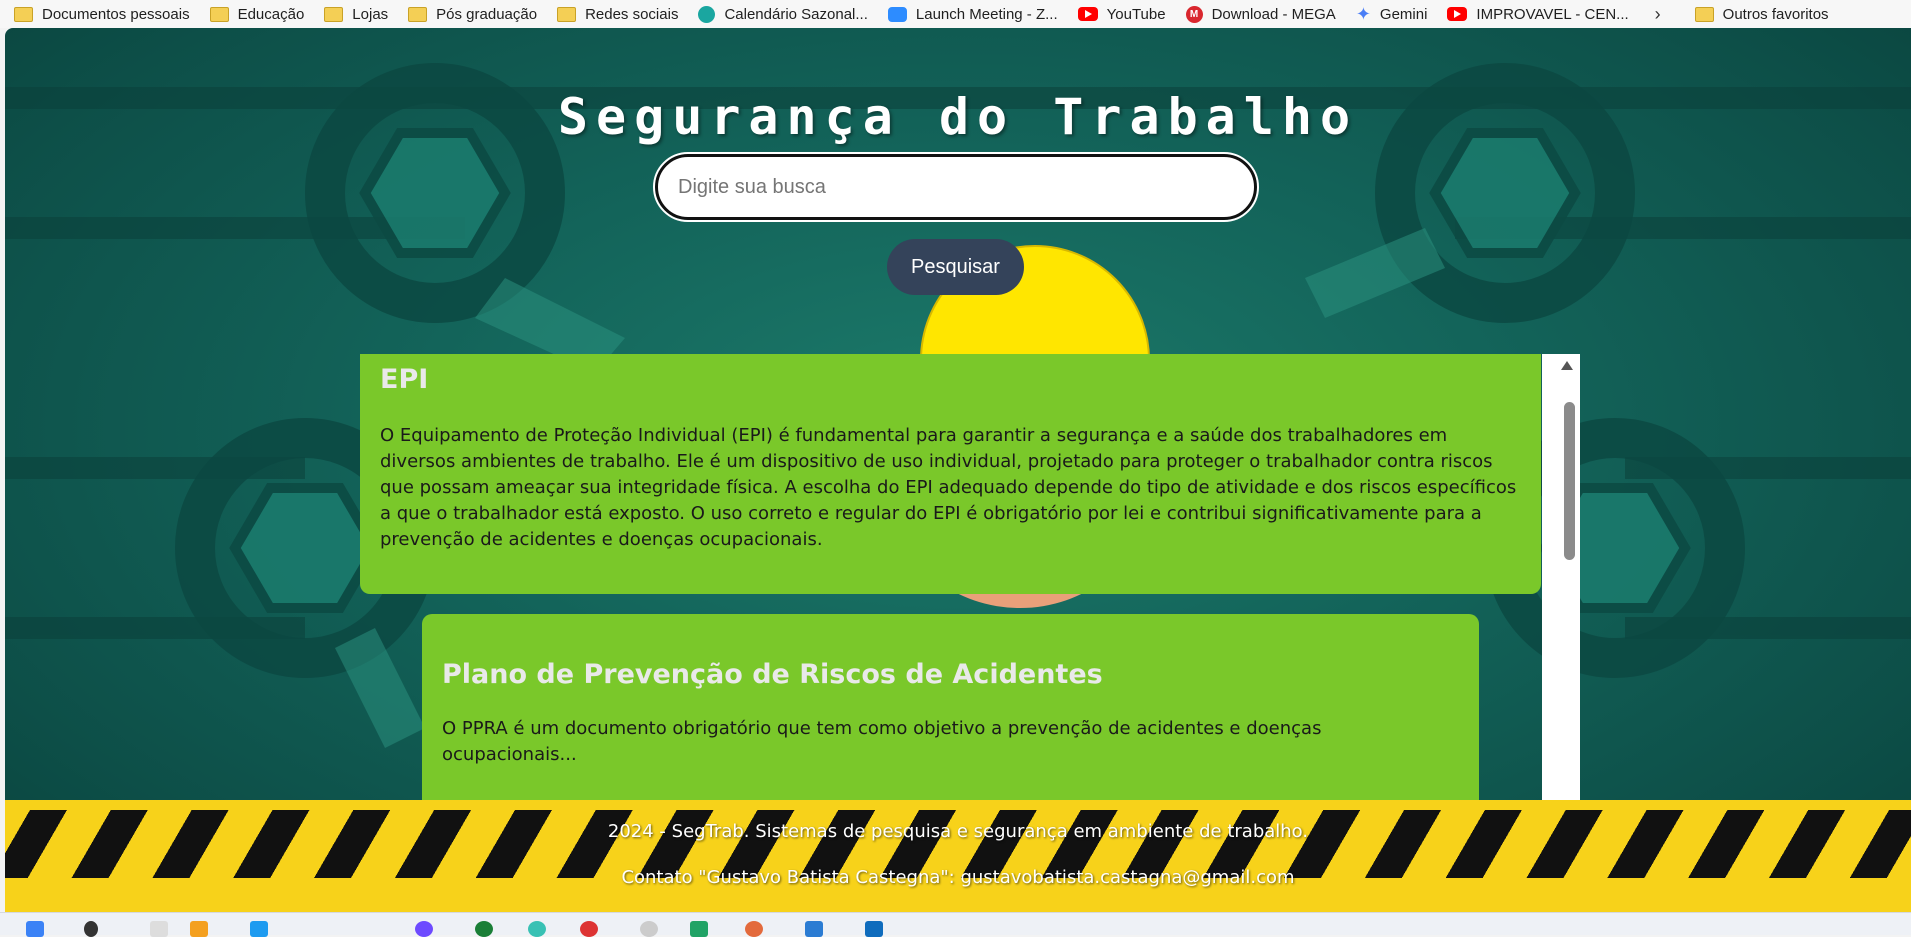 The image size is (1911, 937). What do you see at coordinates (404, 379) in the screenshot?
I see `card-title: EPI` at bounding box center [404, 379].